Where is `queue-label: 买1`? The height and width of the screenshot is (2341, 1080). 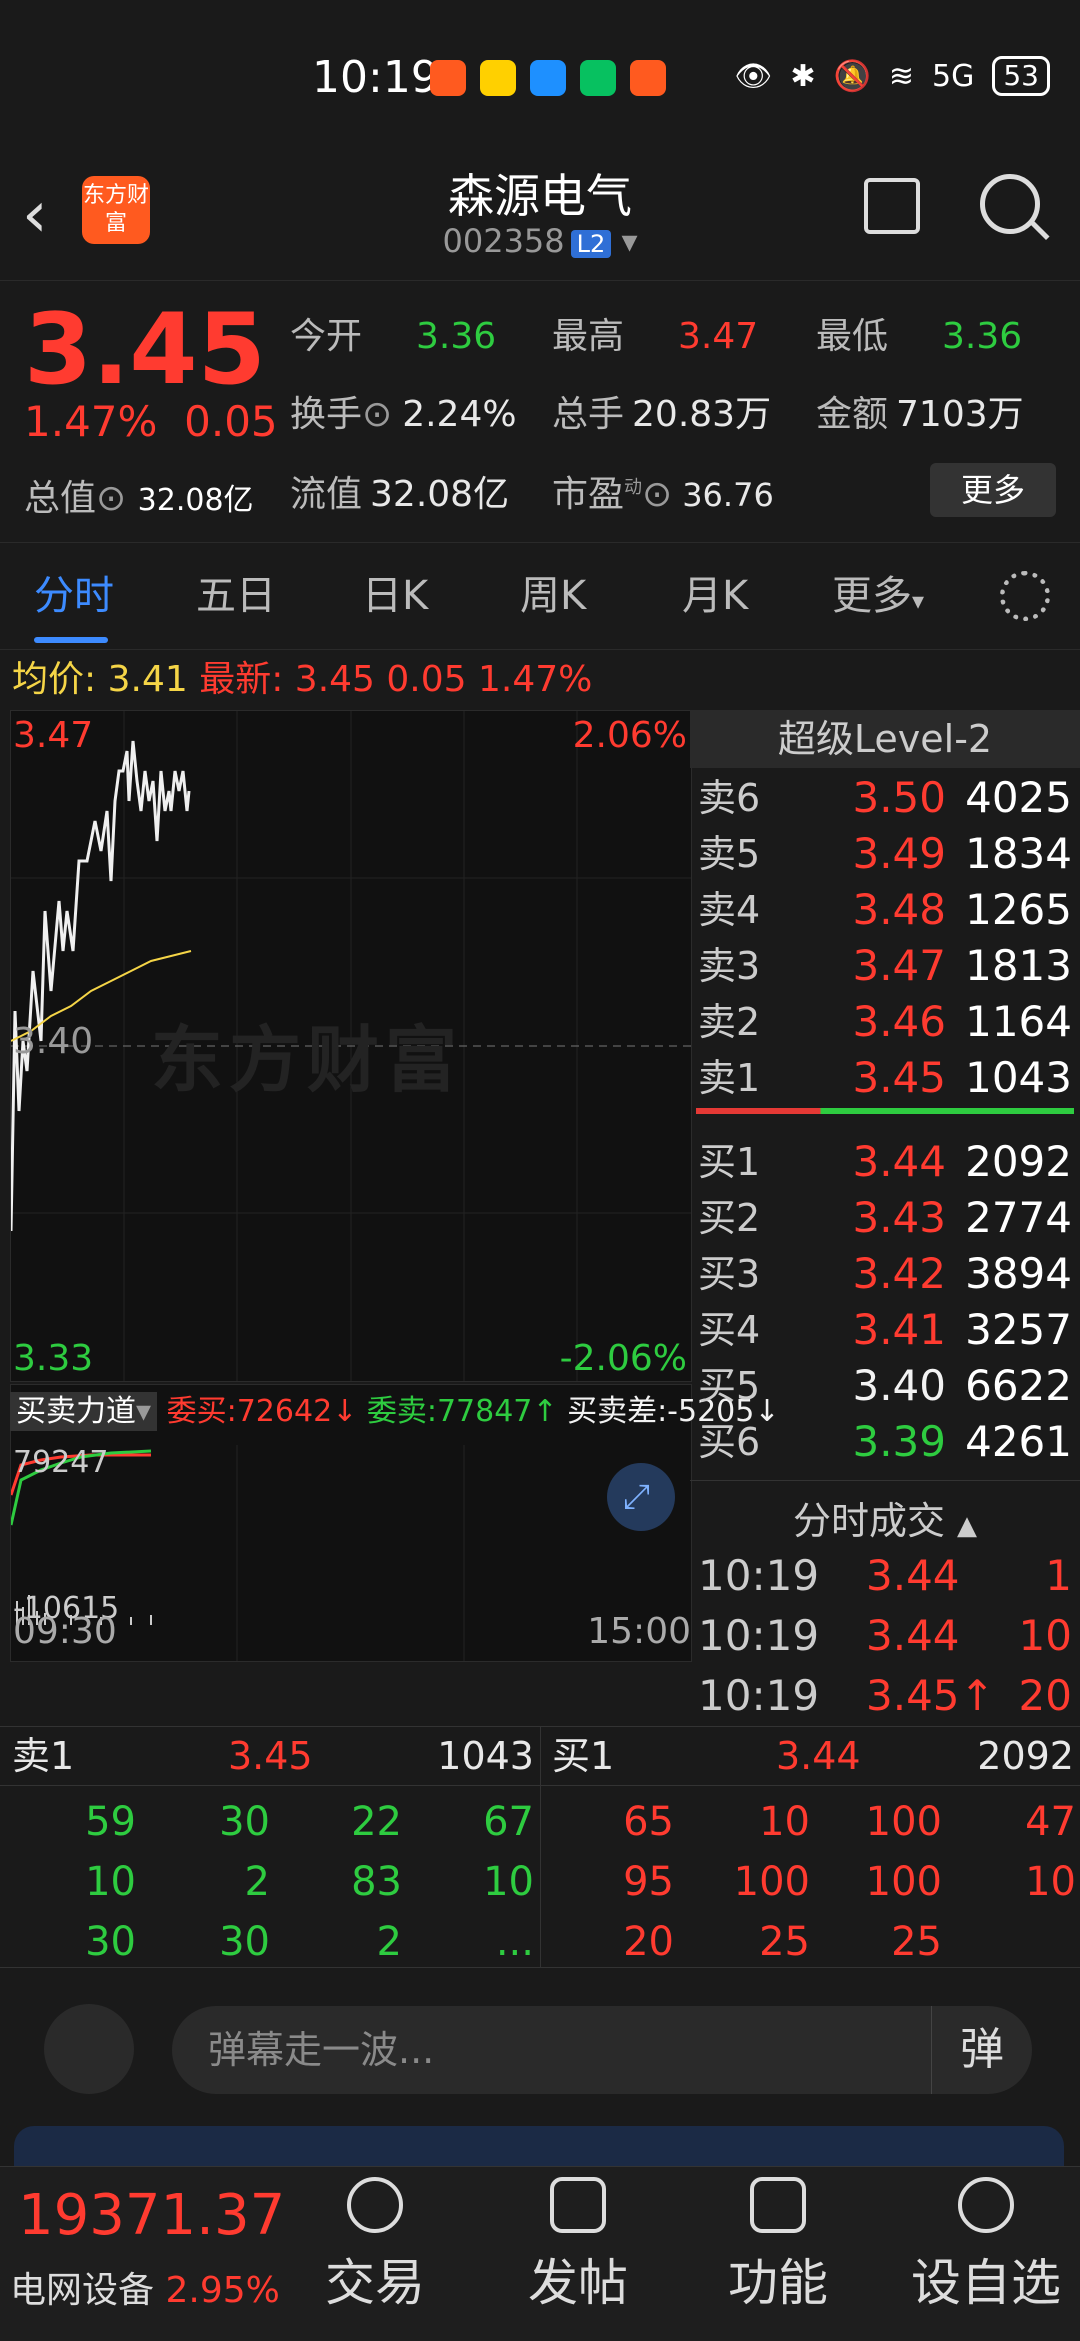
queue-label: 买1 is located at coordinates (583, 1756).